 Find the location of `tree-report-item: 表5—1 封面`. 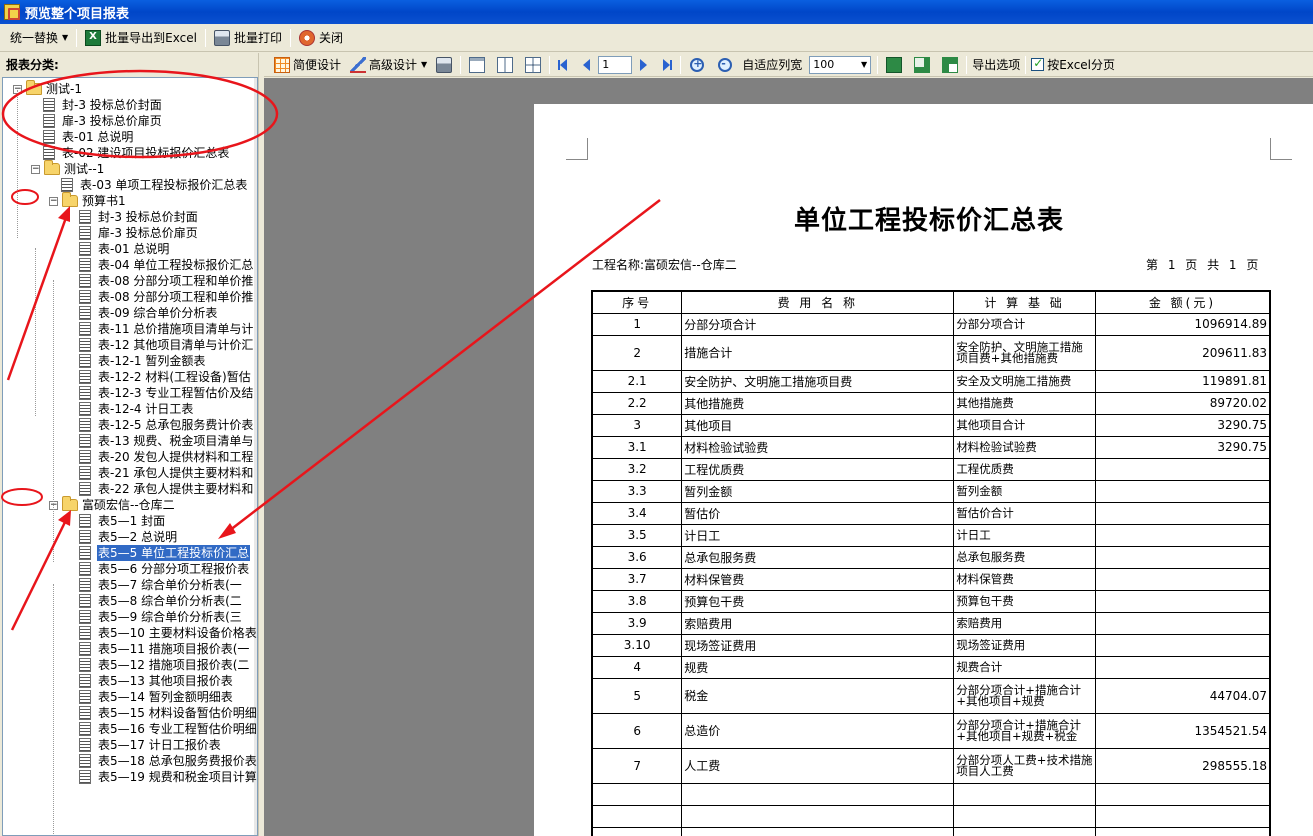

tree-report-item: 表5—1 封面 is located at coordinates (116, 521).